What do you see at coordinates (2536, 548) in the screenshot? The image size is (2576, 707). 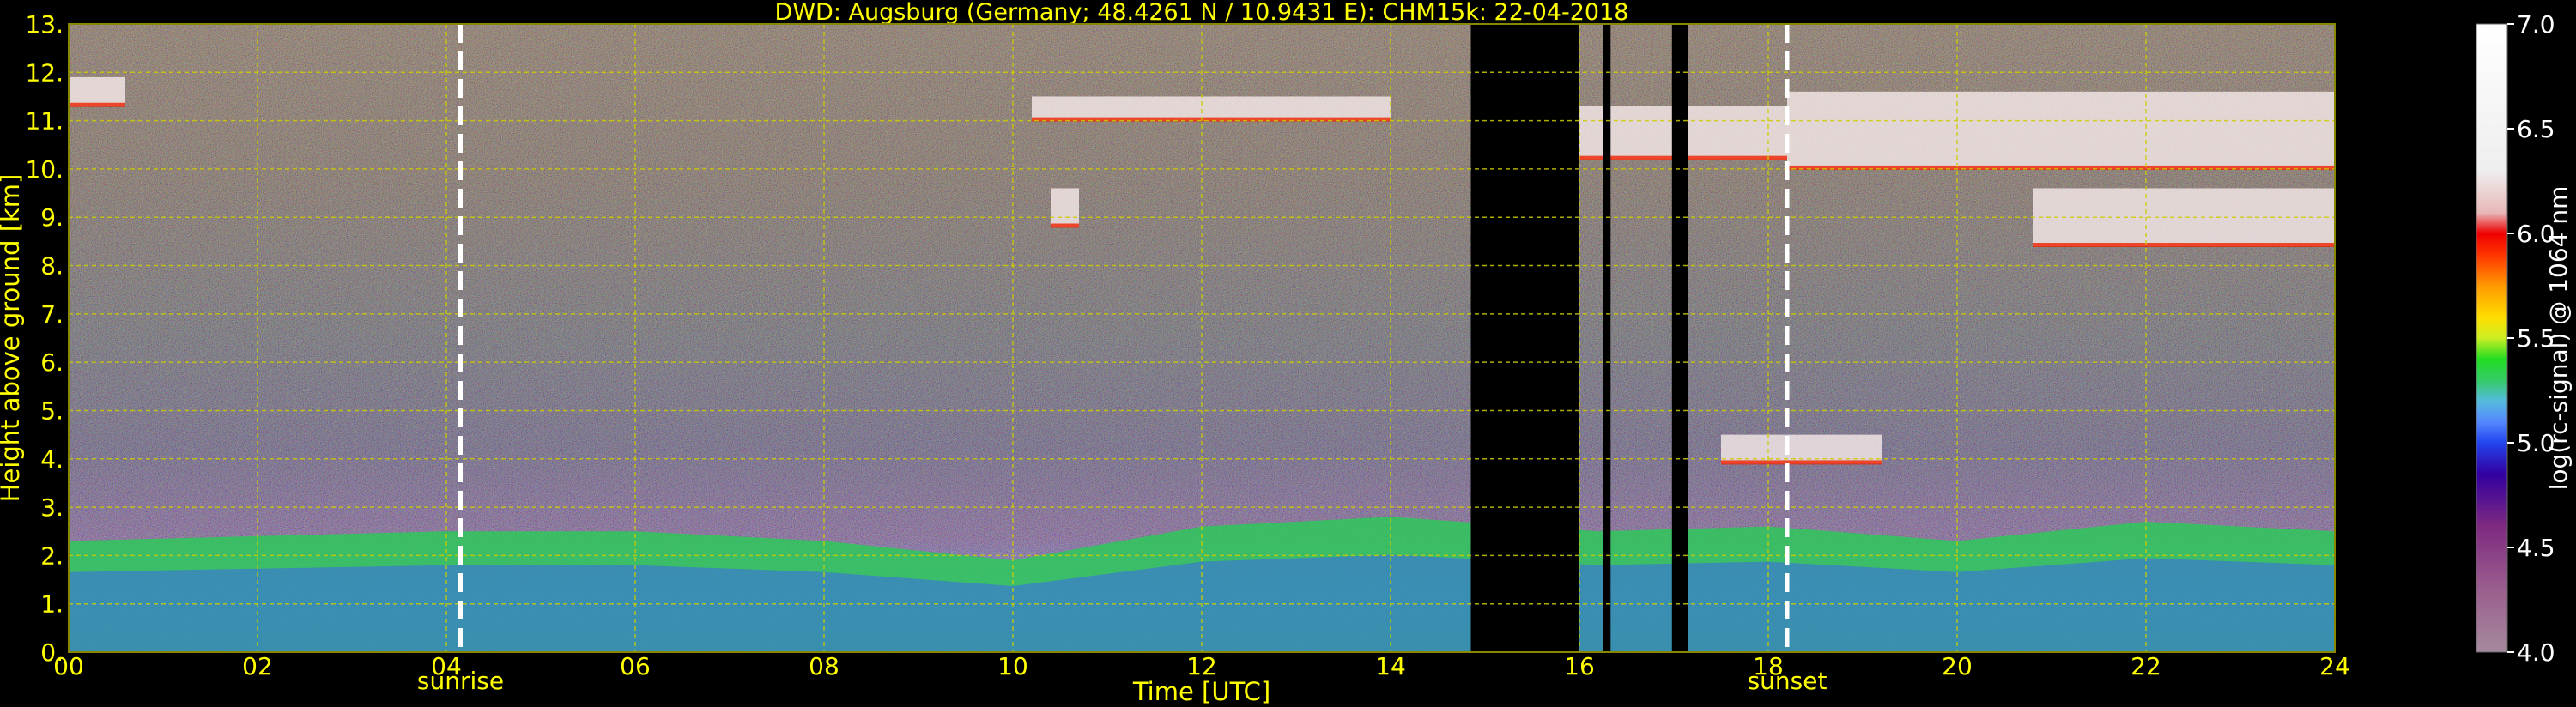 I see `colorbar-tick-label: 4.5` at bounding box center [2536, 548].